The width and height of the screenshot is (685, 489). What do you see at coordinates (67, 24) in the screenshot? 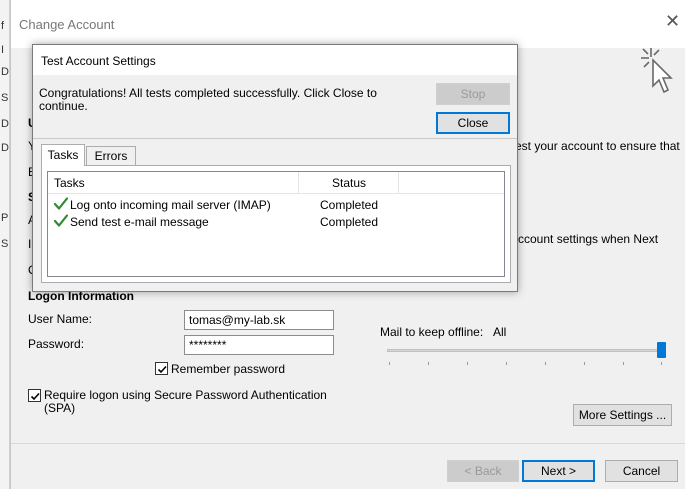
I see `window-title: Change Account` at bounding box center [67, 24].